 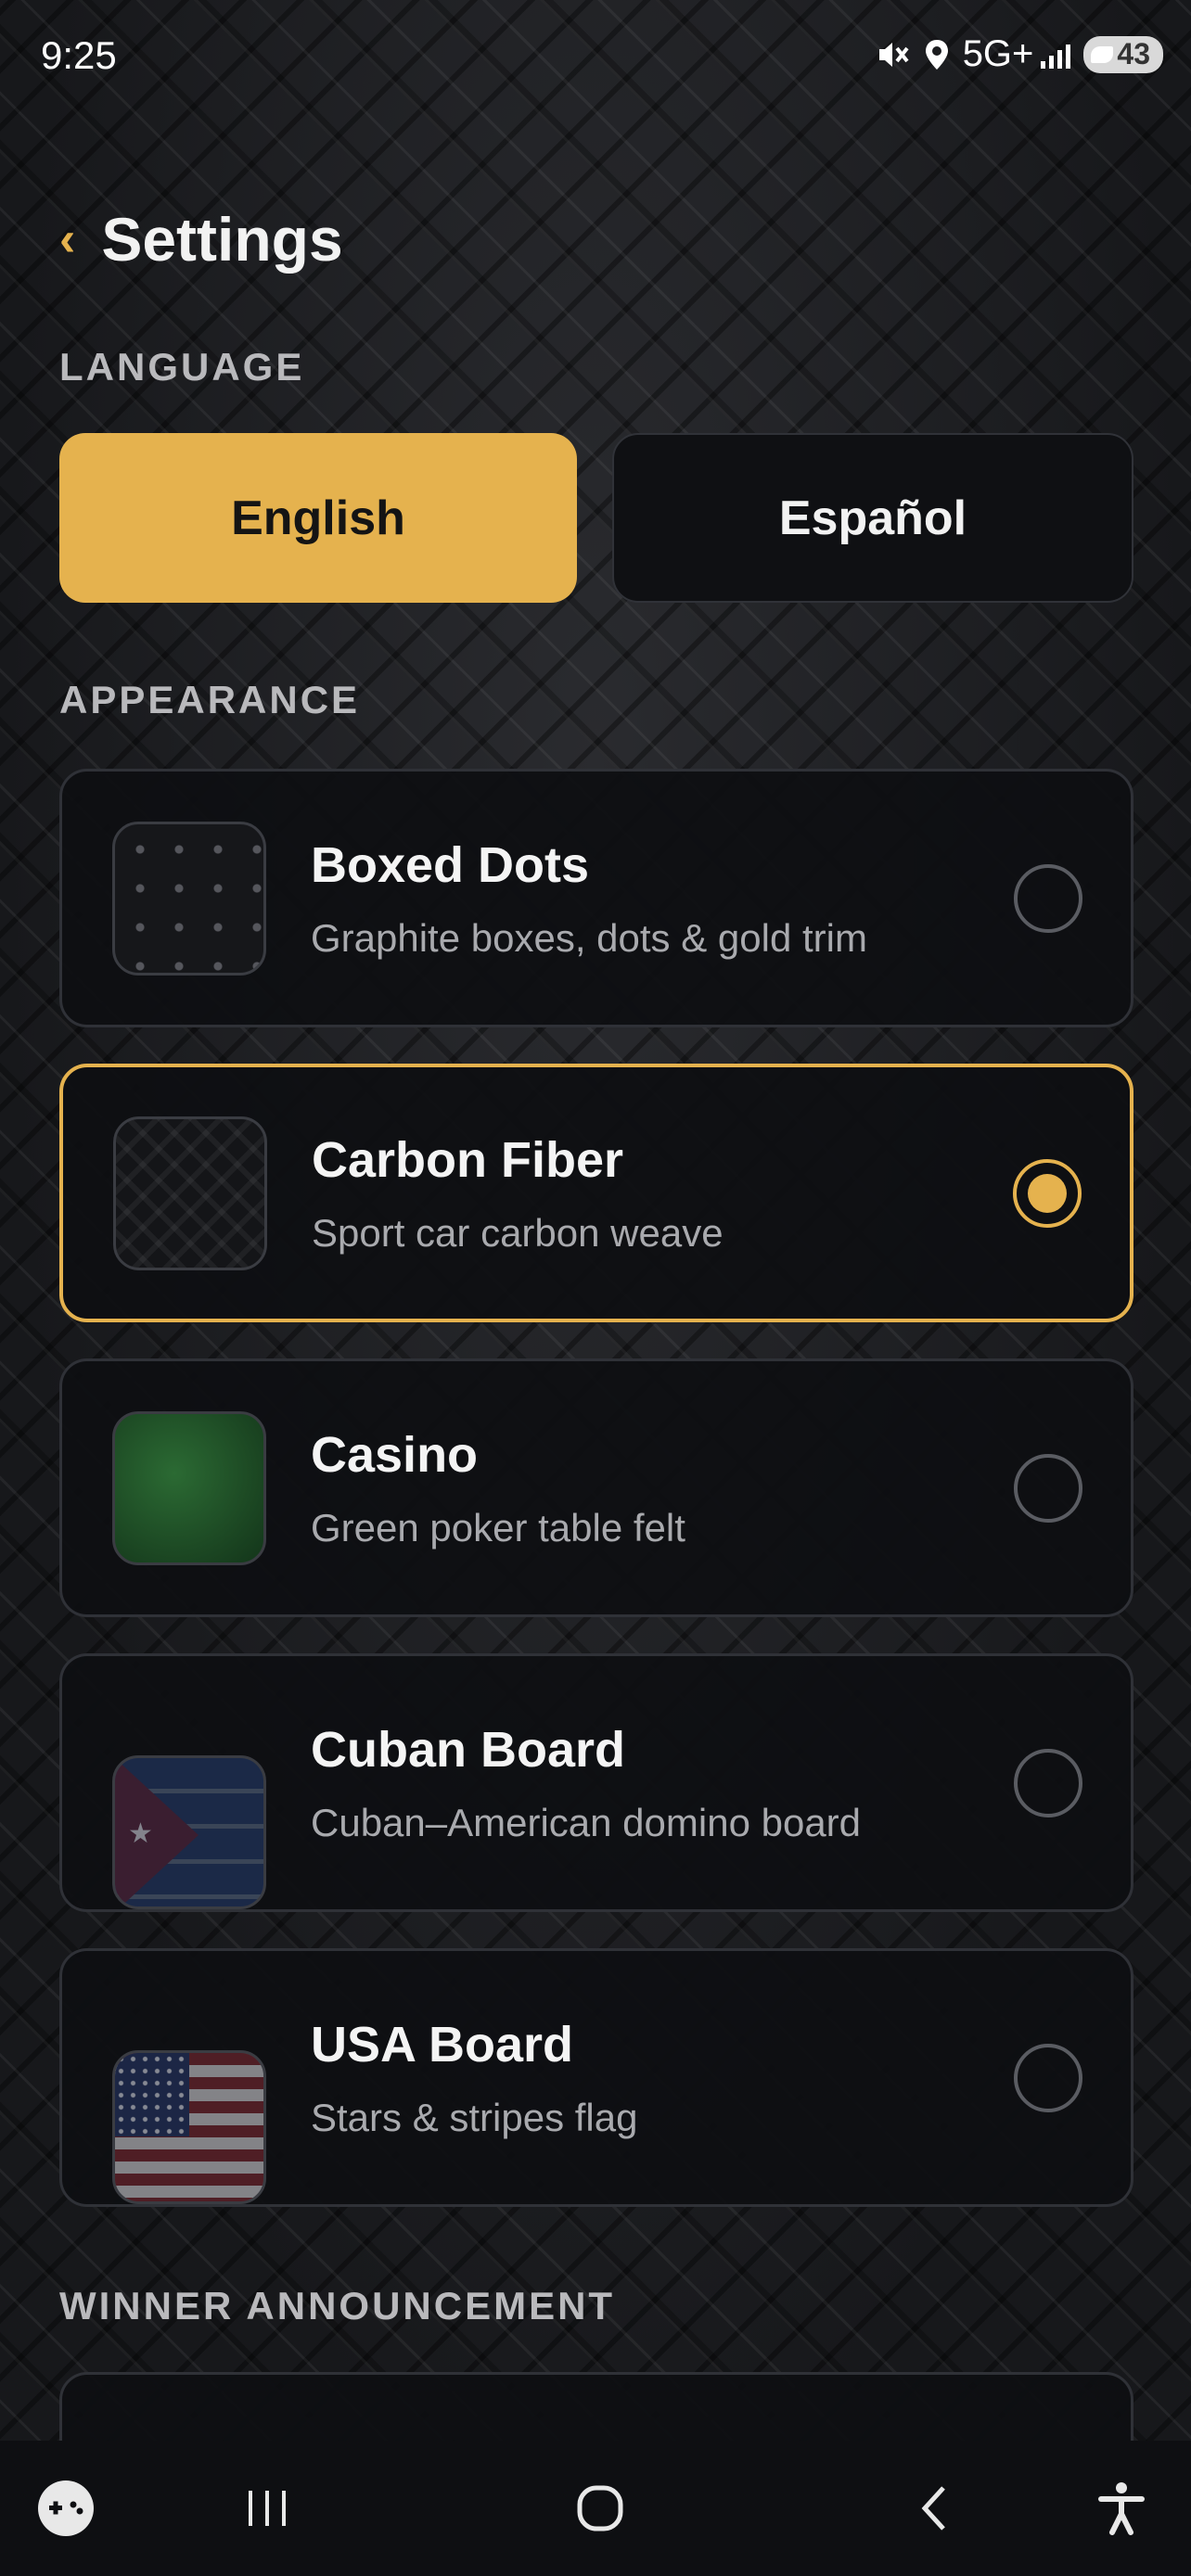 I want to click on theme-title: Casino, so click(x=395, y=1454).